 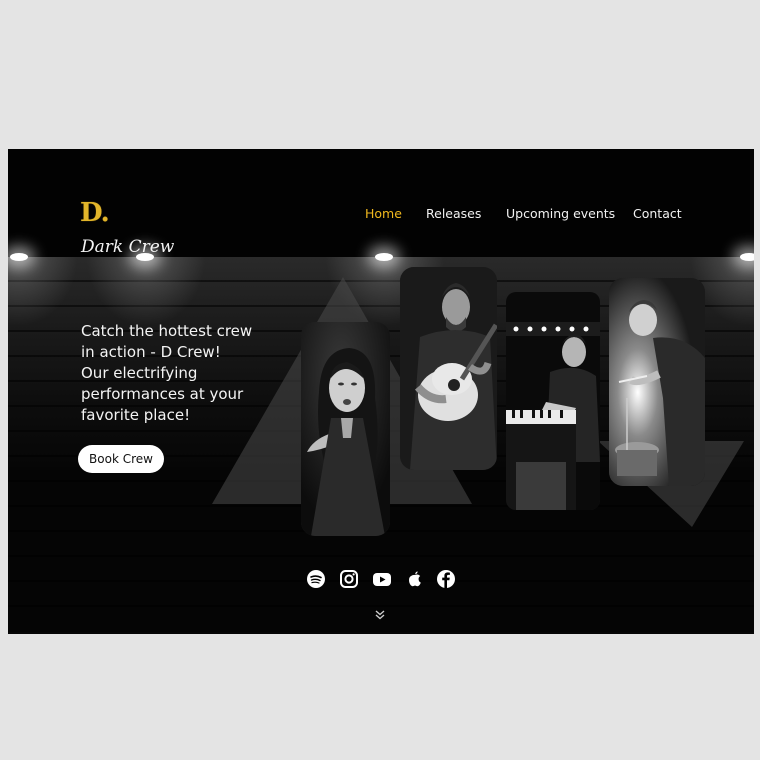 I want to click on youtube-icon, so click(x=382, y=579).